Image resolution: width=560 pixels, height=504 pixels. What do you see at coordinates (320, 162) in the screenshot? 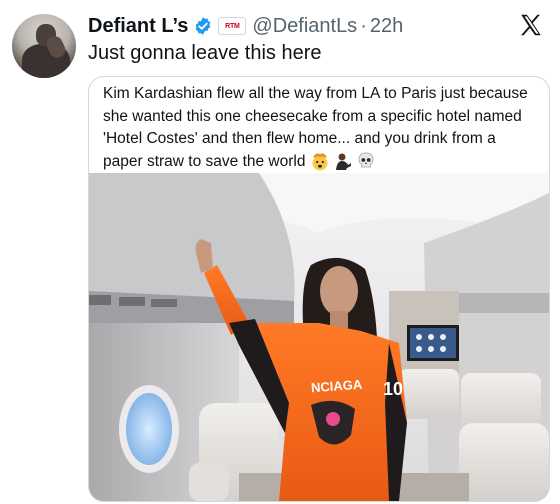
I see `mind-blown-emoji-icon` at bounding box center [320, 162].